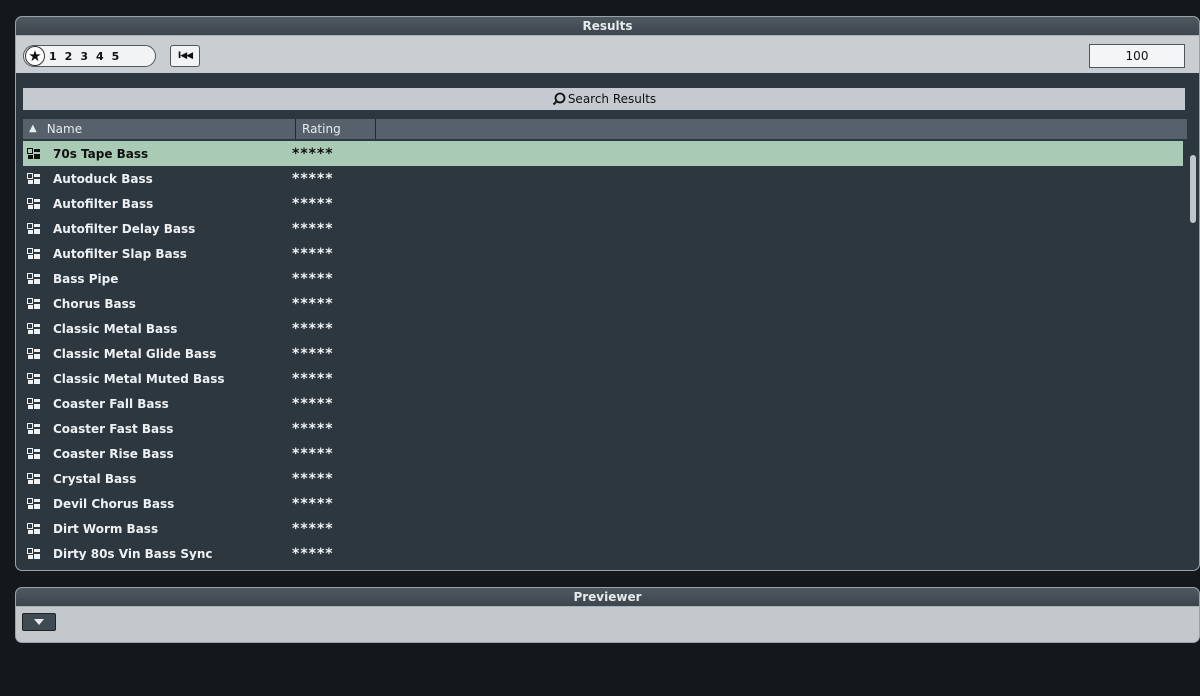 The image size is (1200, 696). What do you see at coordinates (139, 378) in the screenshot?
I see `preset-name: Classic Metal Muted Bass` at bounding box center [139, 378].